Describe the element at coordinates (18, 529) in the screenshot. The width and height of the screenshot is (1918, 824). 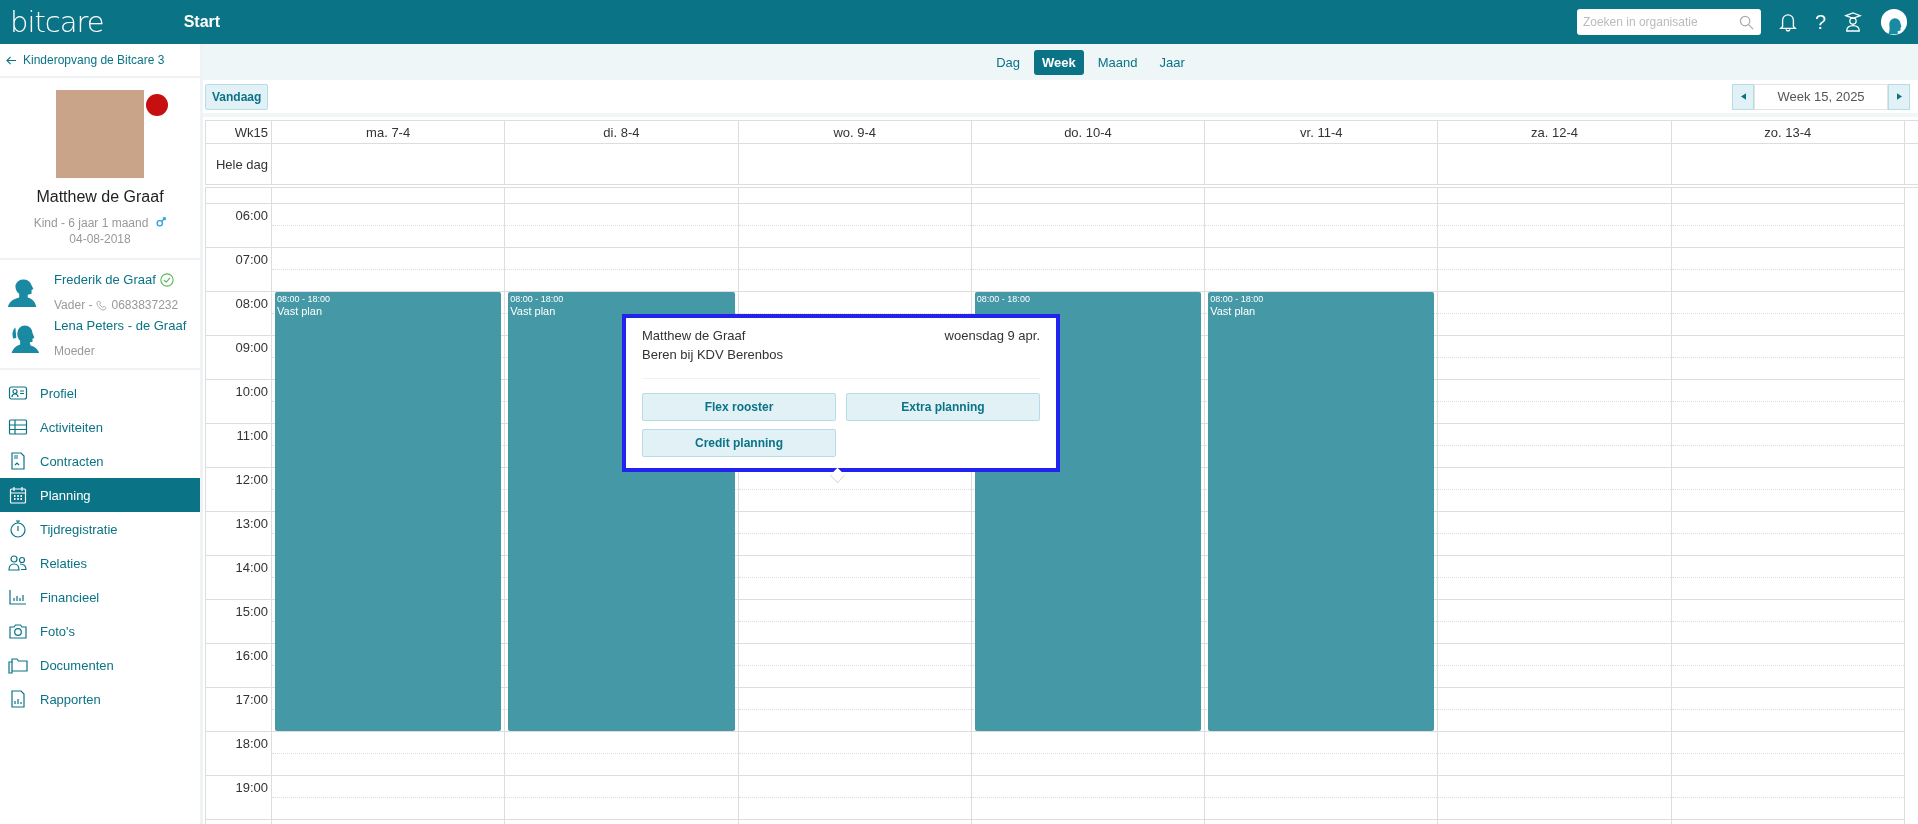
I see `stopwatch-icon` at that location.